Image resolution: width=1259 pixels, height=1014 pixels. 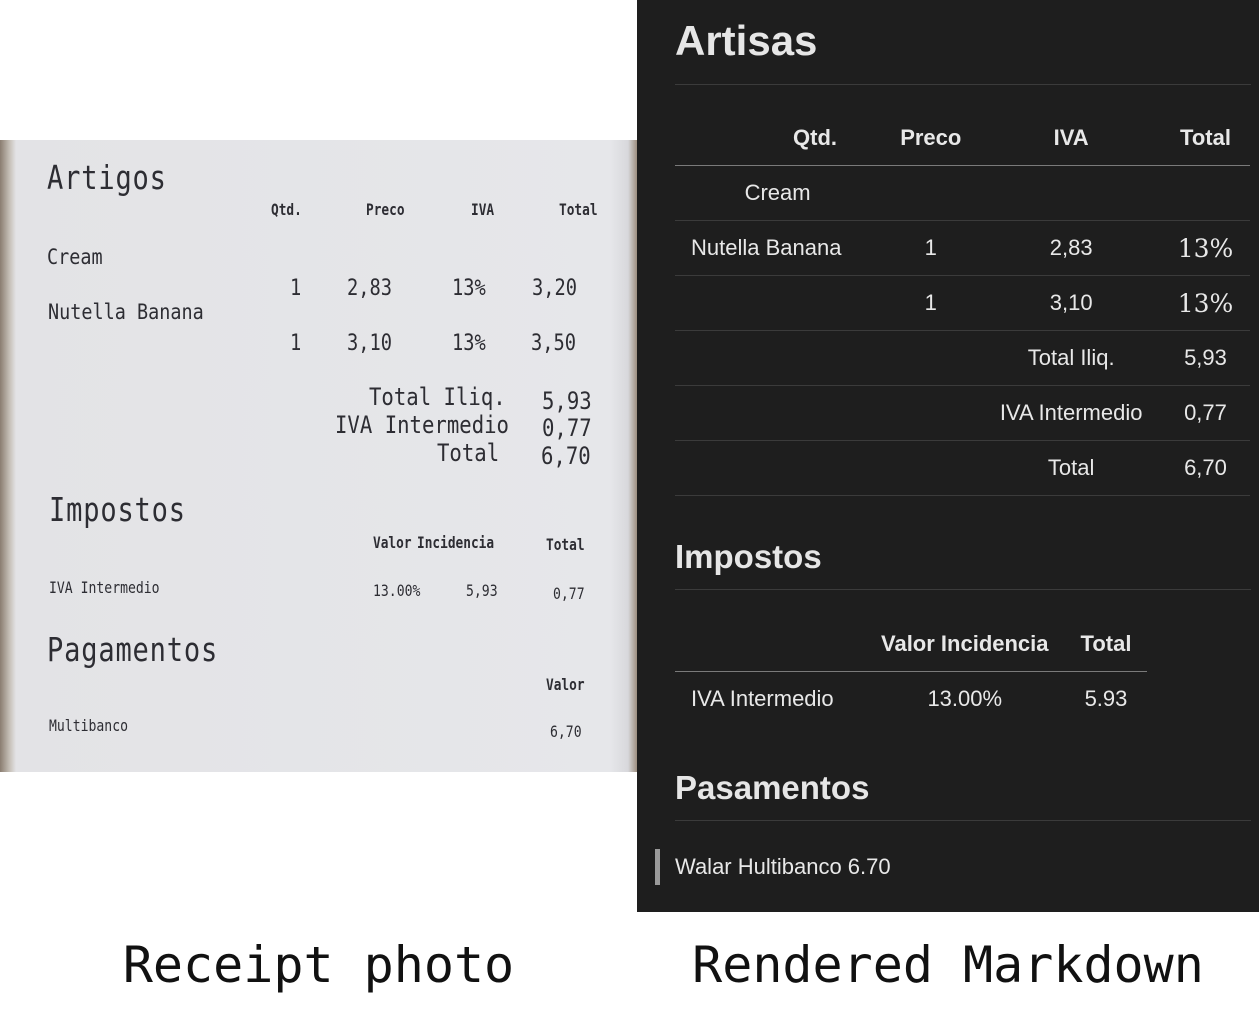 What do you see at coordinates (133, 649) in the screenshot?
I see `receipt-heading-payments: Pagamentos` at bounding box center [133, 649].